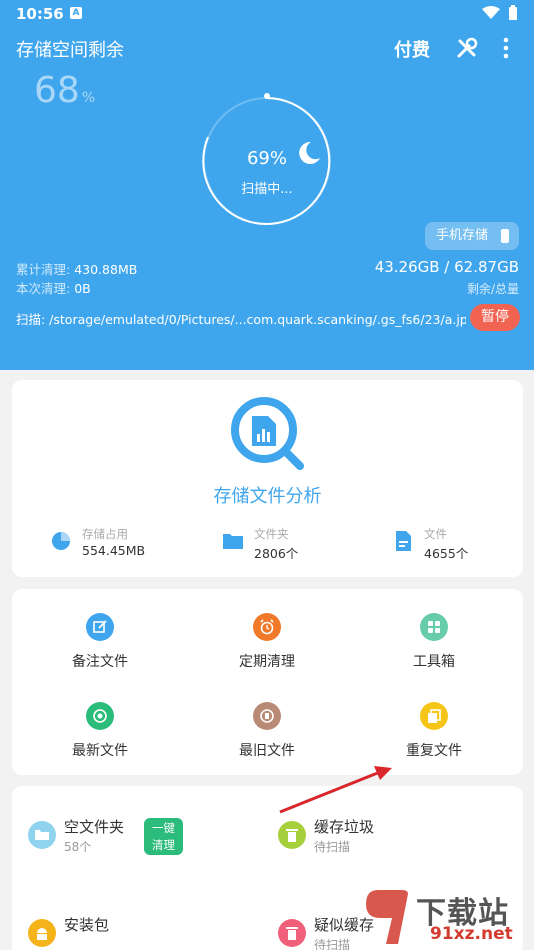 This screenshot has height=950, width=534. Describe the element at coordinates (78, 847) in the screenshot. I see `empty-folder-count: 58个` at that location.